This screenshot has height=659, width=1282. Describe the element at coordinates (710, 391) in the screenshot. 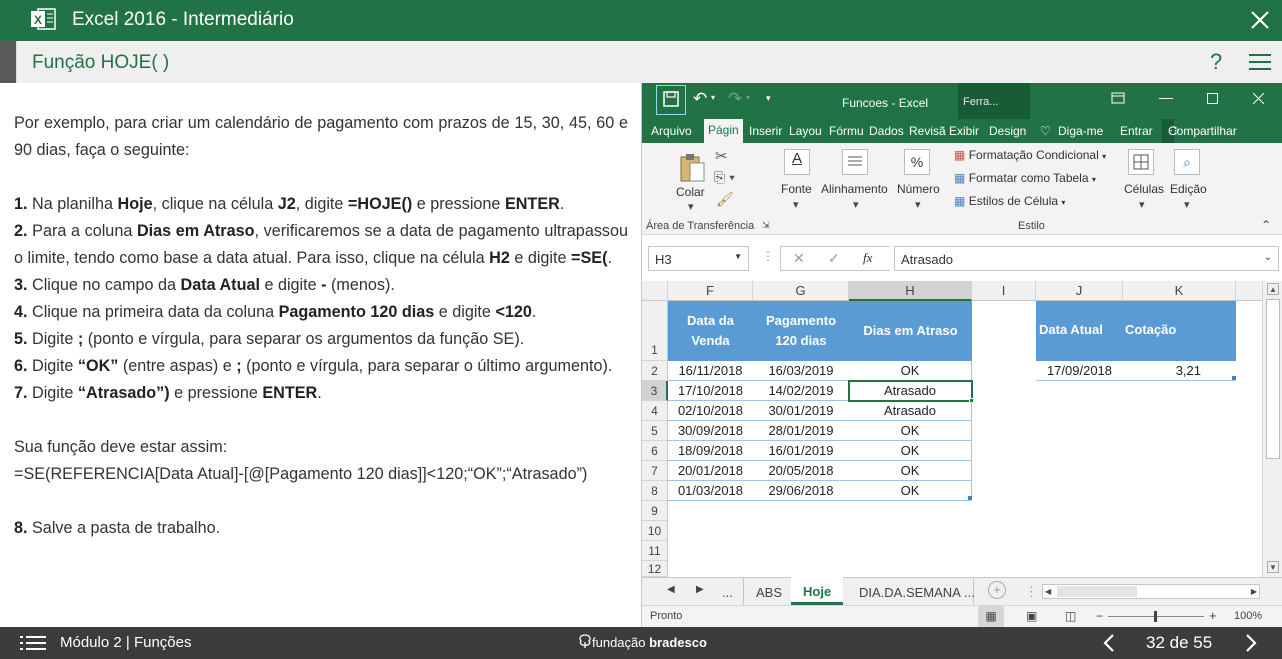

I see `cell-f3: 17/10/2018` at that location.